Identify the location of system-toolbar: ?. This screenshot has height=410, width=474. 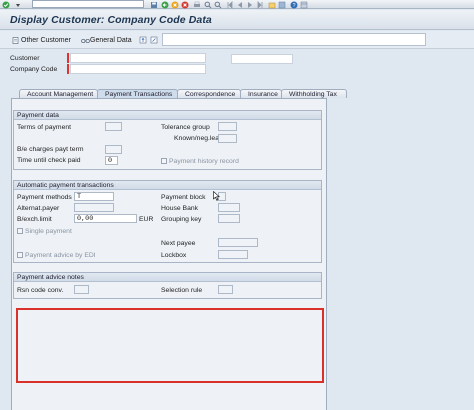
(237, 4).